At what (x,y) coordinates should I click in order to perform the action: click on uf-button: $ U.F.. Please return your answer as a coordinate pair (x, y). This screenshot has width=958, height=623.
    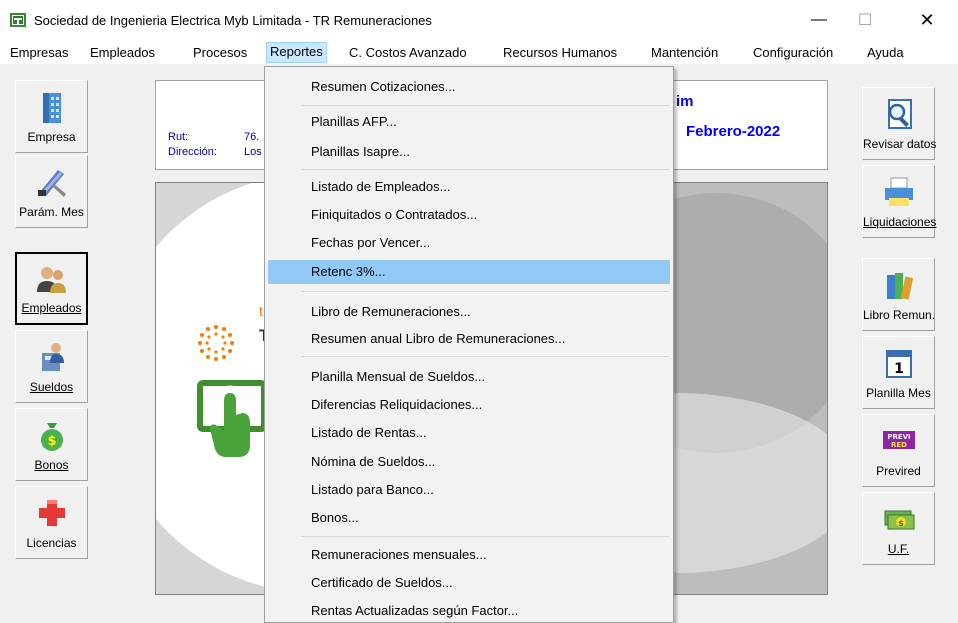
    Looking at the image, I should click on (898, 528).